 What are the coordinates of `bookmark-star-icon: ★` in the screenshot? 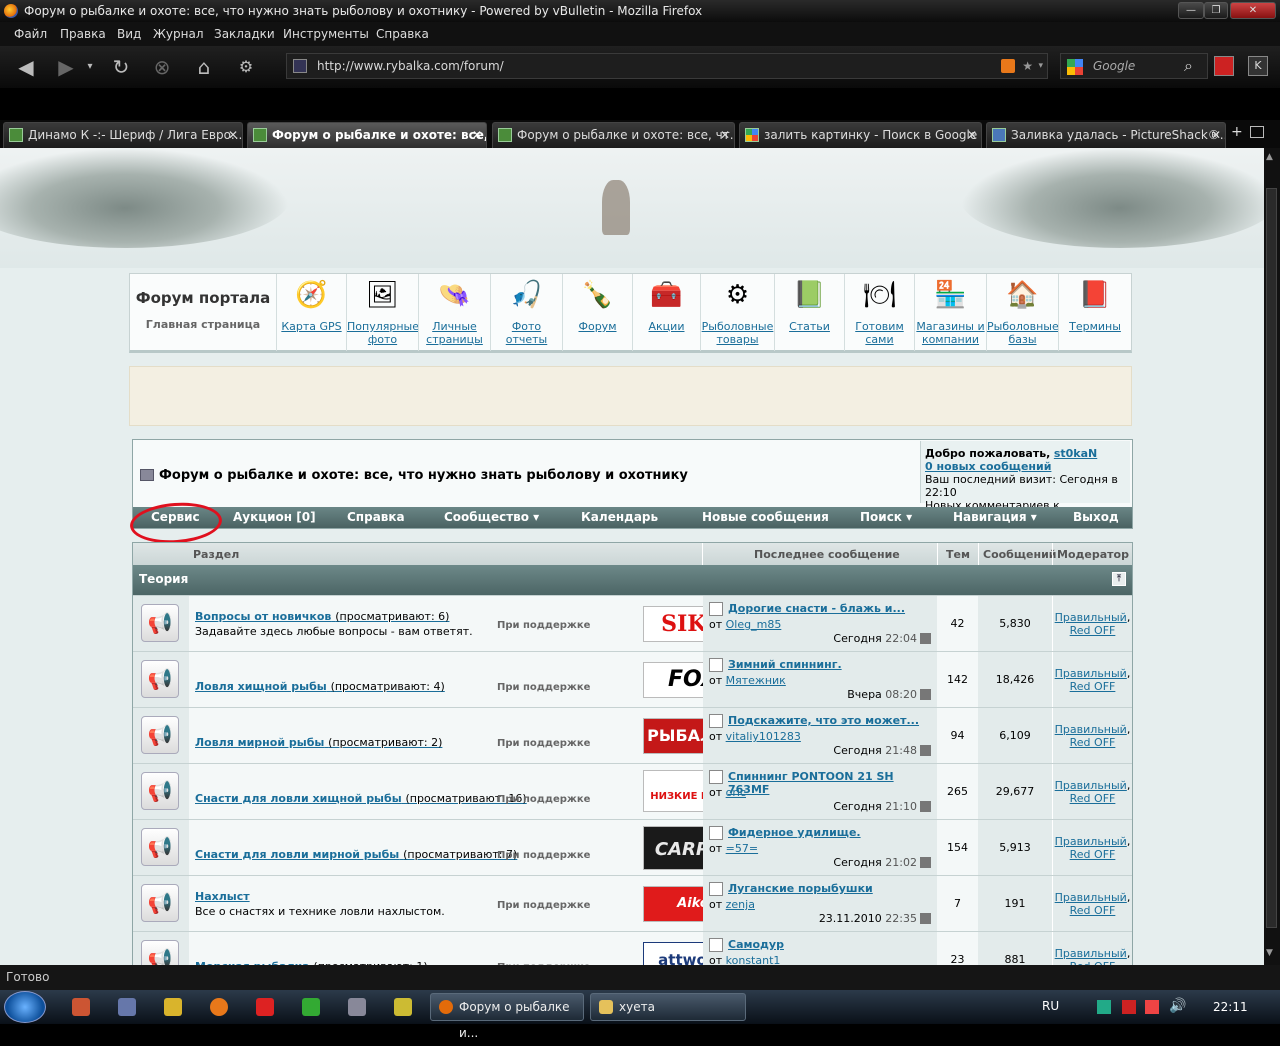 It's located at (1027, 66).